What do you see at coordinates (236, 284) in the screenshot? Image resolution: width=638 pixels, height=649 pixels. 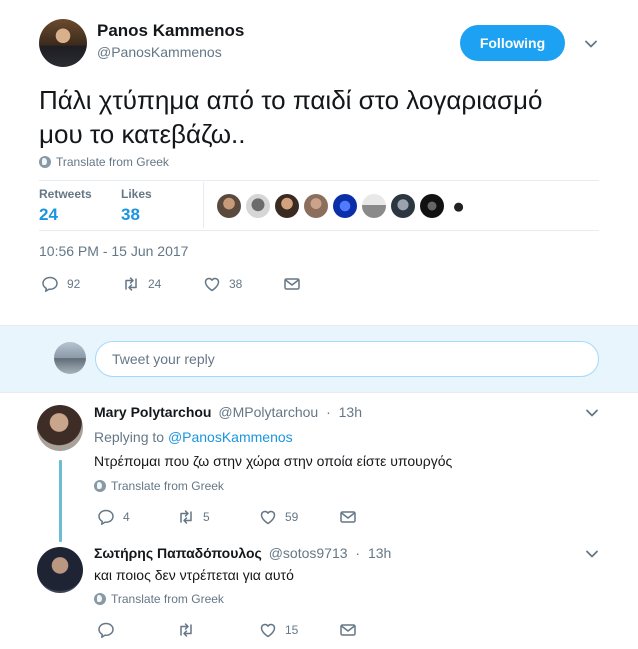 I see `like-count: 38` at bounding box center [236, 284].